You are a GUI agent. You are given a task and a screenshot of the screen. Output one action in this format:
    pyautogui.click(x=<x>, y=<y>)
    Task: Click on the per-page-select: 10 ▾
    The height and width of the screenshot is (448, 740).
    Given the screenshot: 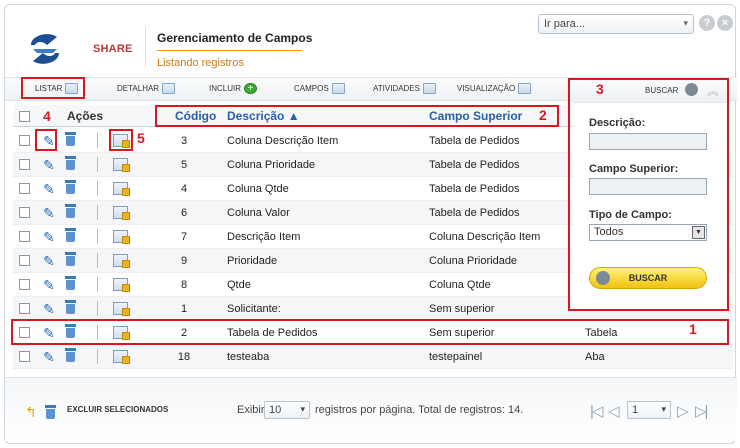 What is the action you would take?
    pyautogui.click(x=287, y=410)
    